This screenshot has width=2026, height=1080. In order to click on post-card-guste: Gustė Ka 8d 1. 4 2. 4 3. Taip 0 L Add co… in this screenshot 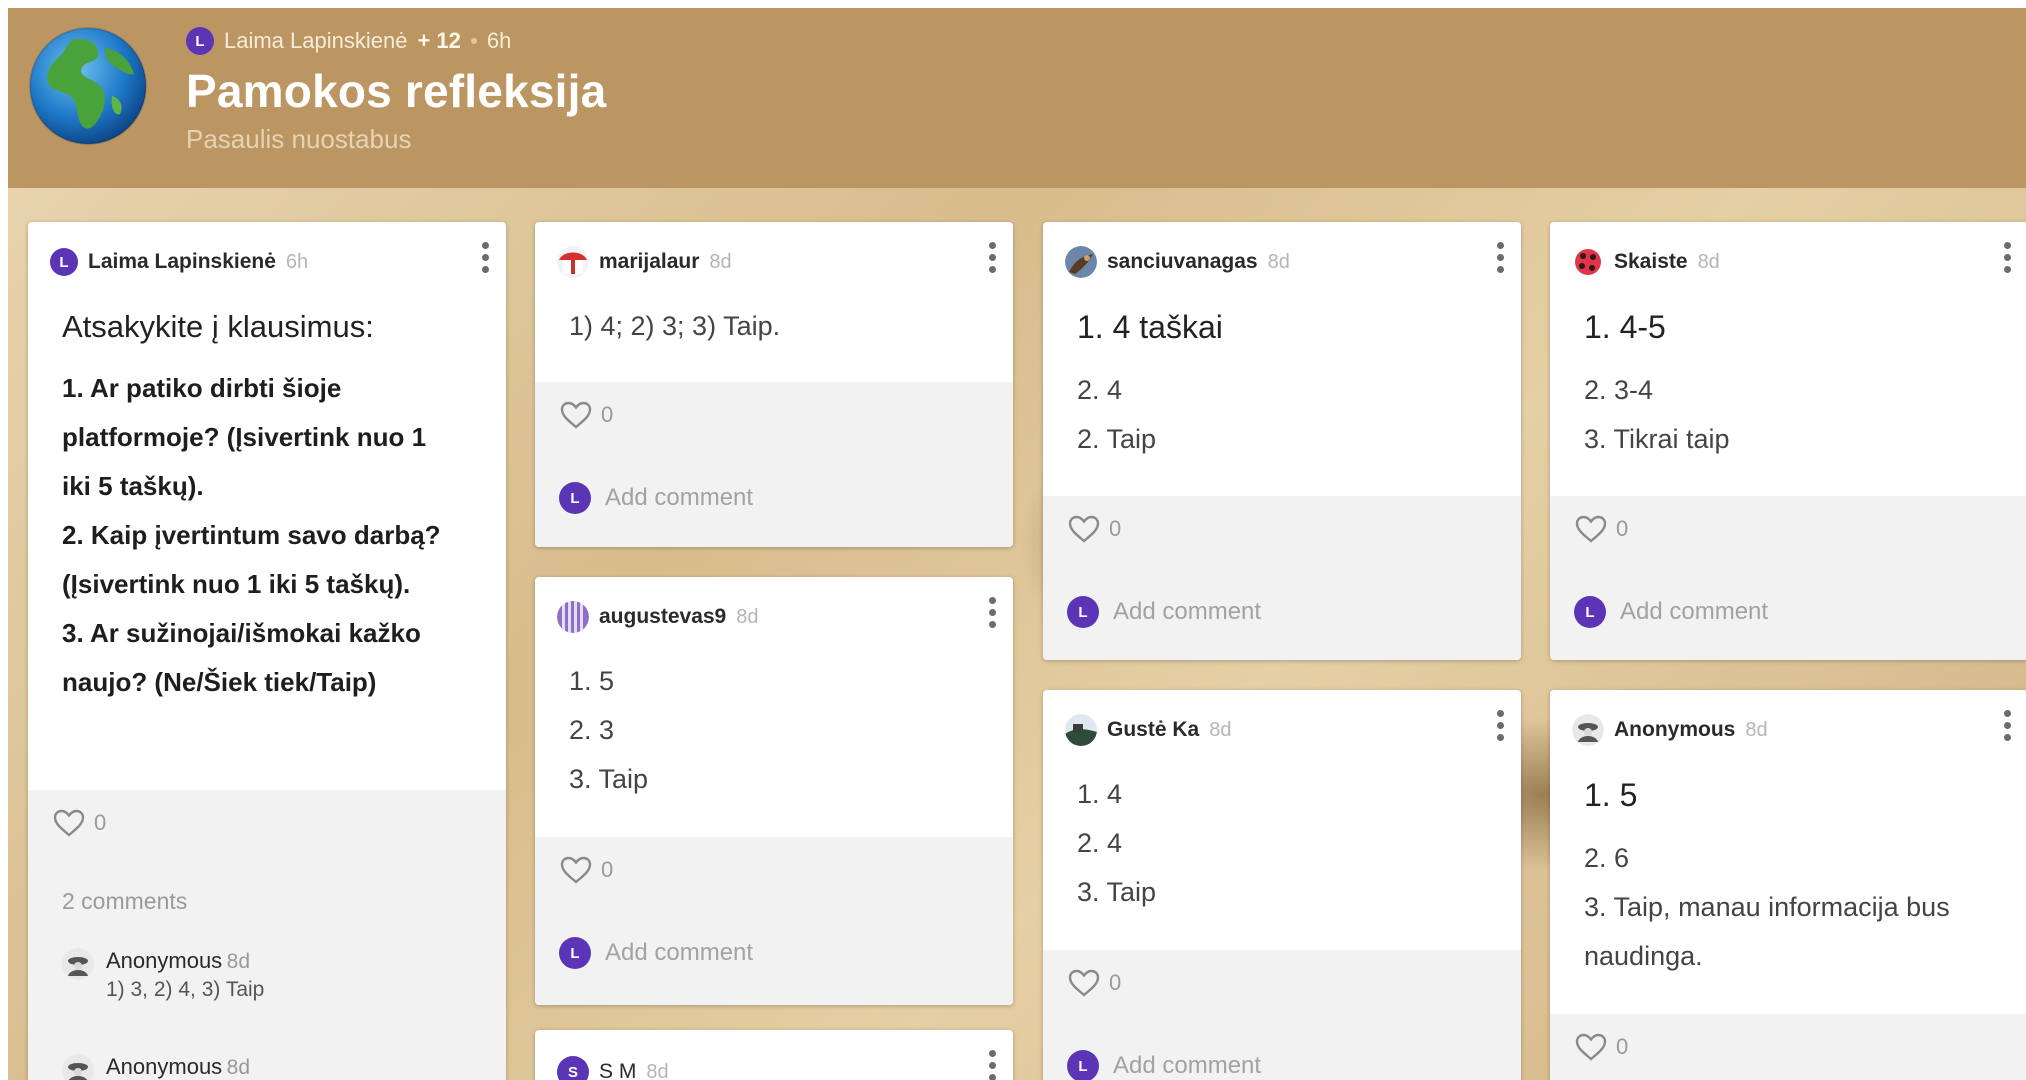, I will do `click(1282, 885)`.